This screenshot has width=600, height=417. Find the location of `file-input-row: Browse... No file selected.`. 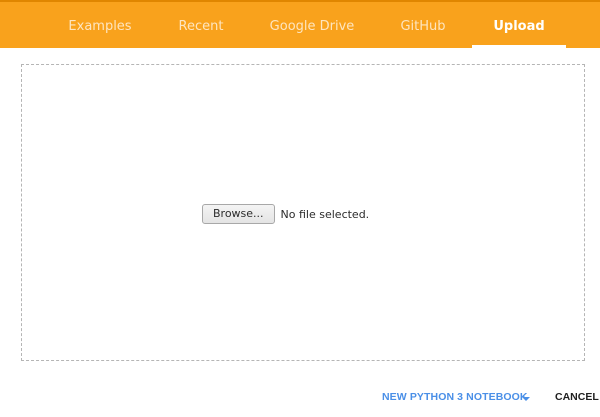

file-input-row: Browse... No file selected. is located at coordinates (285, 214).